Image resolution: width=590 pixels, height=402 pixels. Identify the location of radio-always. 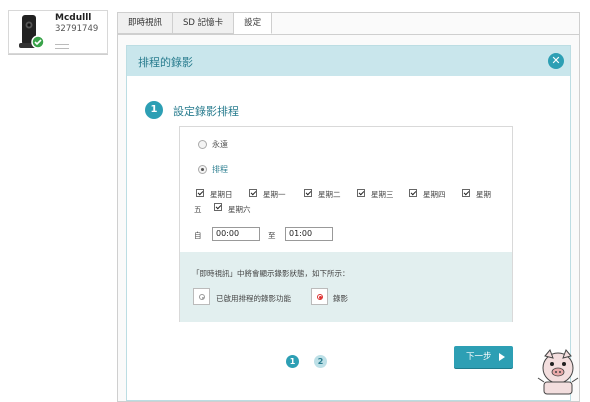
(202, 144).